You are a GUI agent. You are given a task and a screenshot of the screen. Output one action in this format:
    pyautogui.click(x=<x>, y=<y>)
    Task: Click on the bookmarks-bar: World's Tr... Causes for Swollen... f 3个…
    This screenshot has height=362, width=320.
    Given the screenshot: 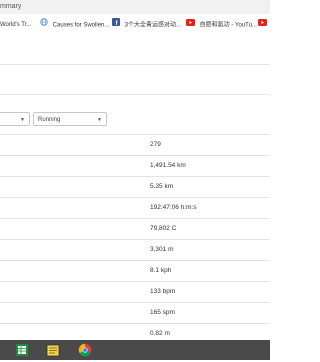 What is the action you would take?
    pyautogui.click(x=135, y=25)
    